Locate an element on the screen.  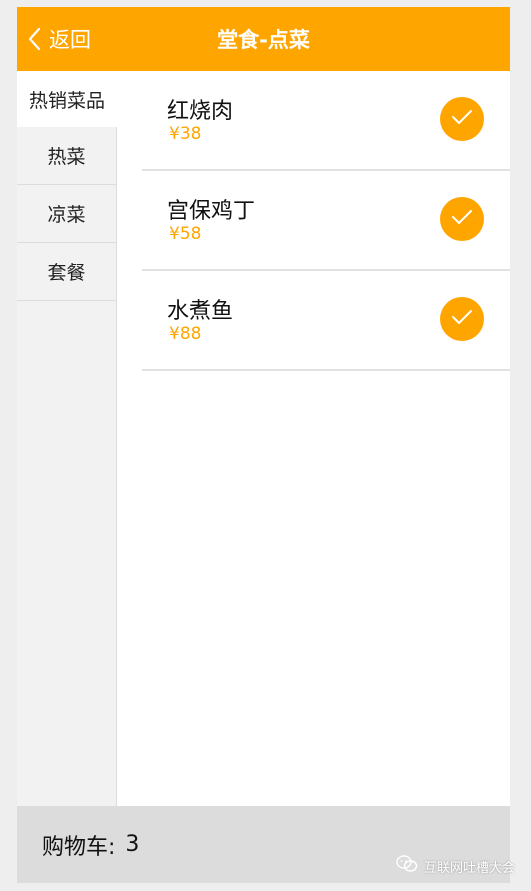
category-label: 套餐 is located at coordinates (66, 273).